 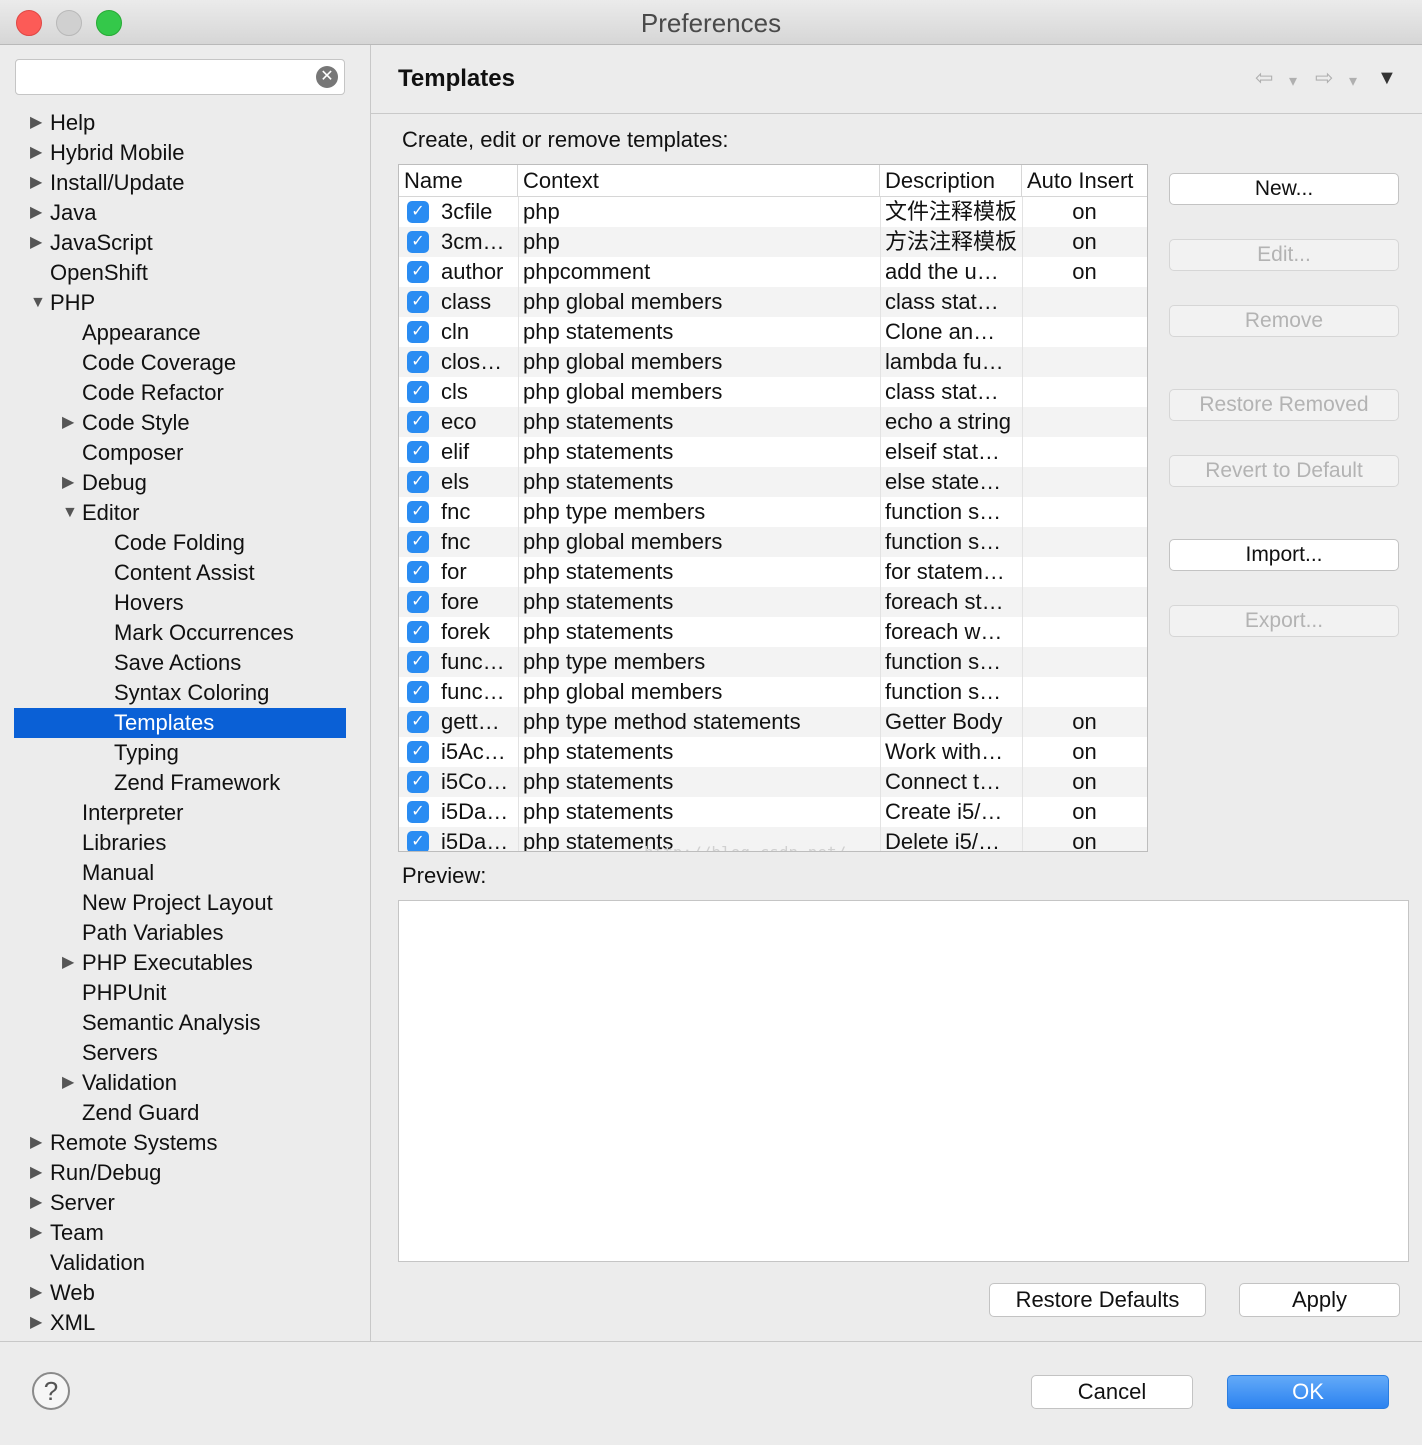 What do you see at coordinates (773, 812) in the screenshot?
I see `table-row: ✓ i5Da… php statements Create i5/… on` at bounding box center [773, 812].